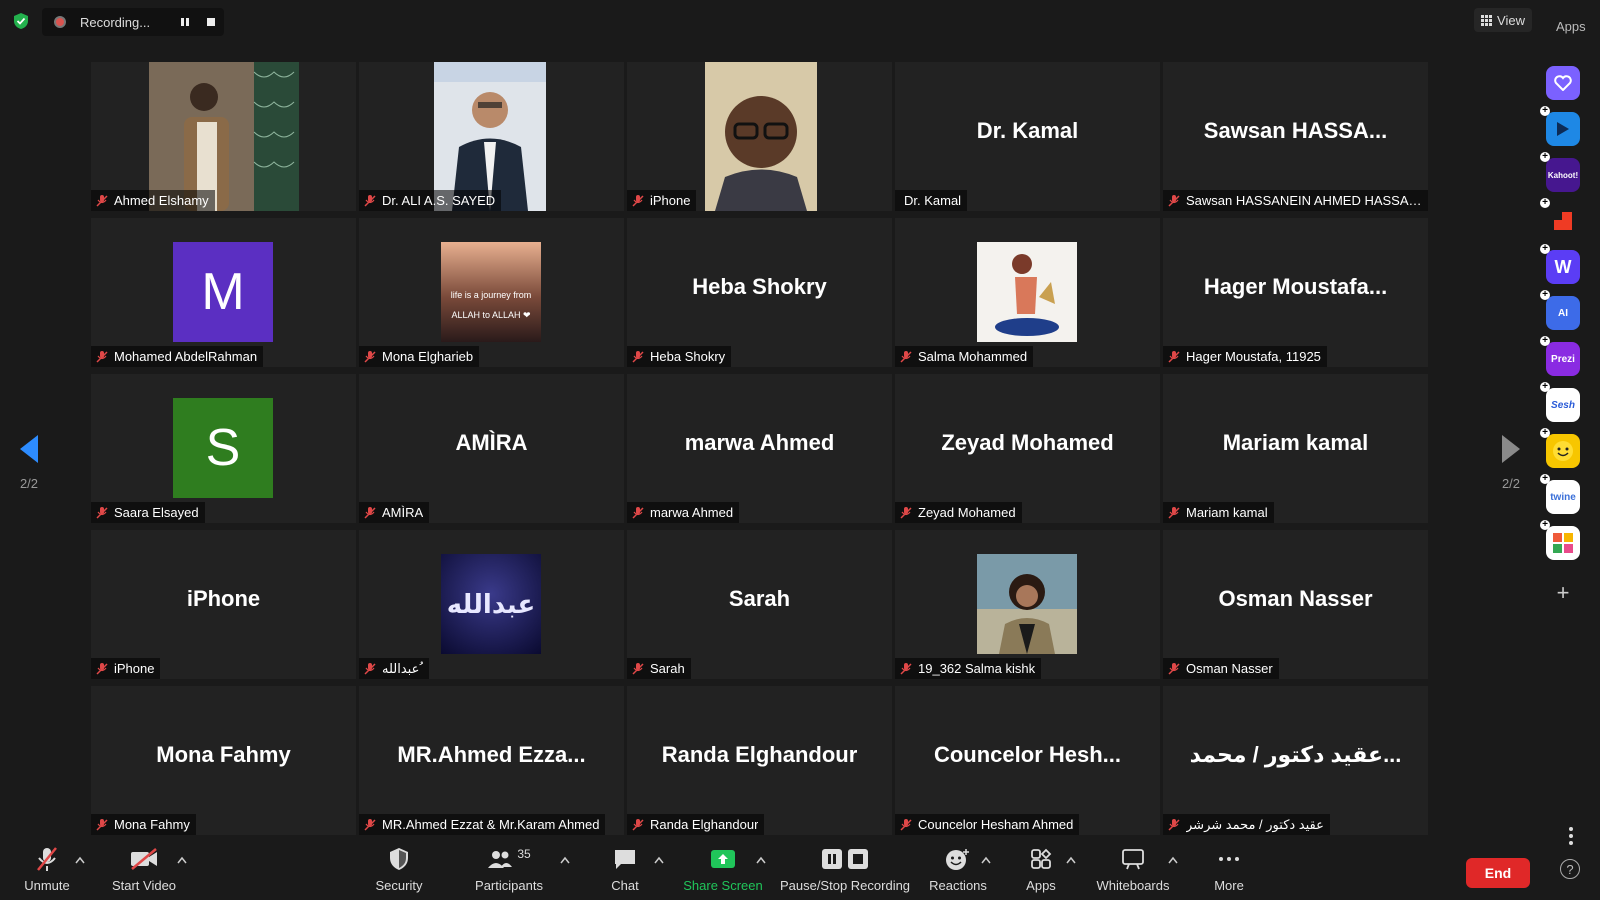 The image size is (1600, 900). I want to click on participant-tile: Ahmed Elshamy, so click(223, 136).